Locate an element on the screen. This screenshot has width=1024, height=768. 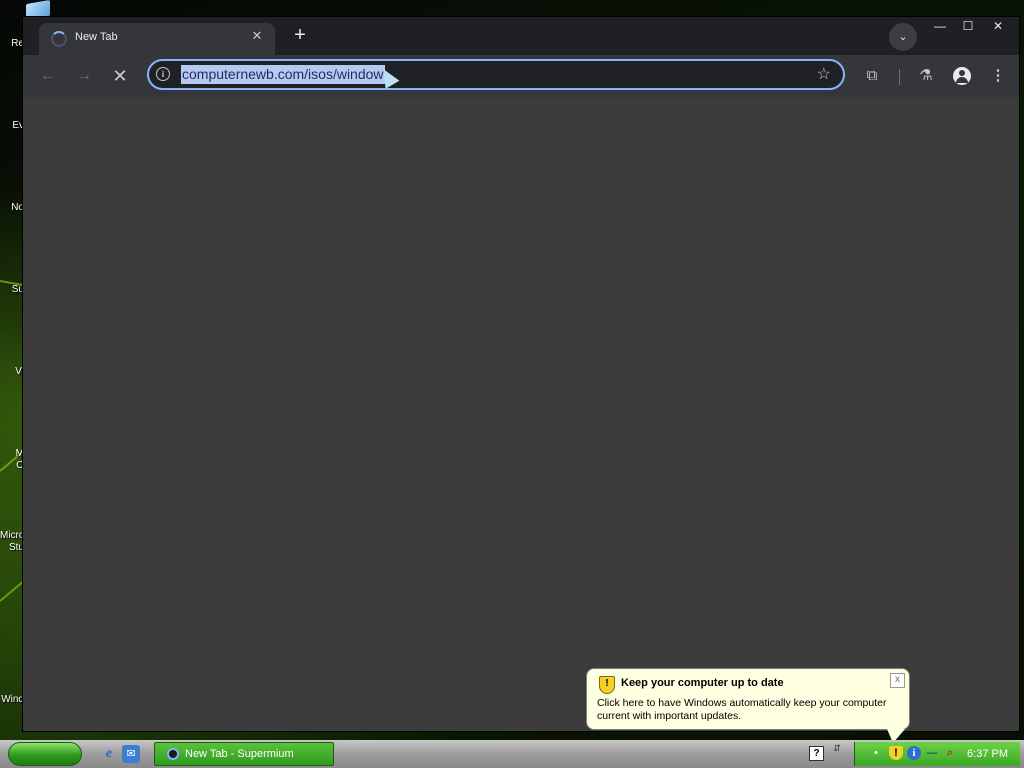
search-icon: ⌕ is located at coordinates (950, 753).